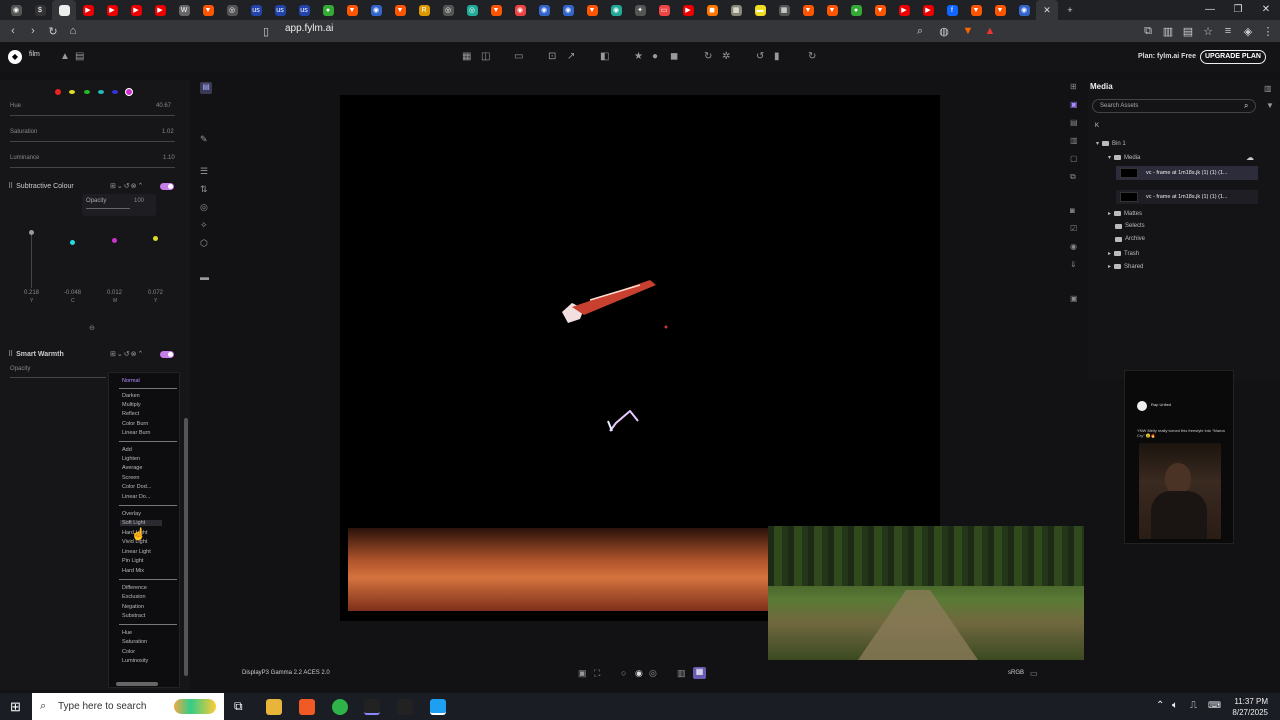 This screenshot has height=720, width=1280. What do you see at coordinates (1073, 177) in the screenshot?
I see `copy-icon: ⧉` at bounding box center [1073, 177].